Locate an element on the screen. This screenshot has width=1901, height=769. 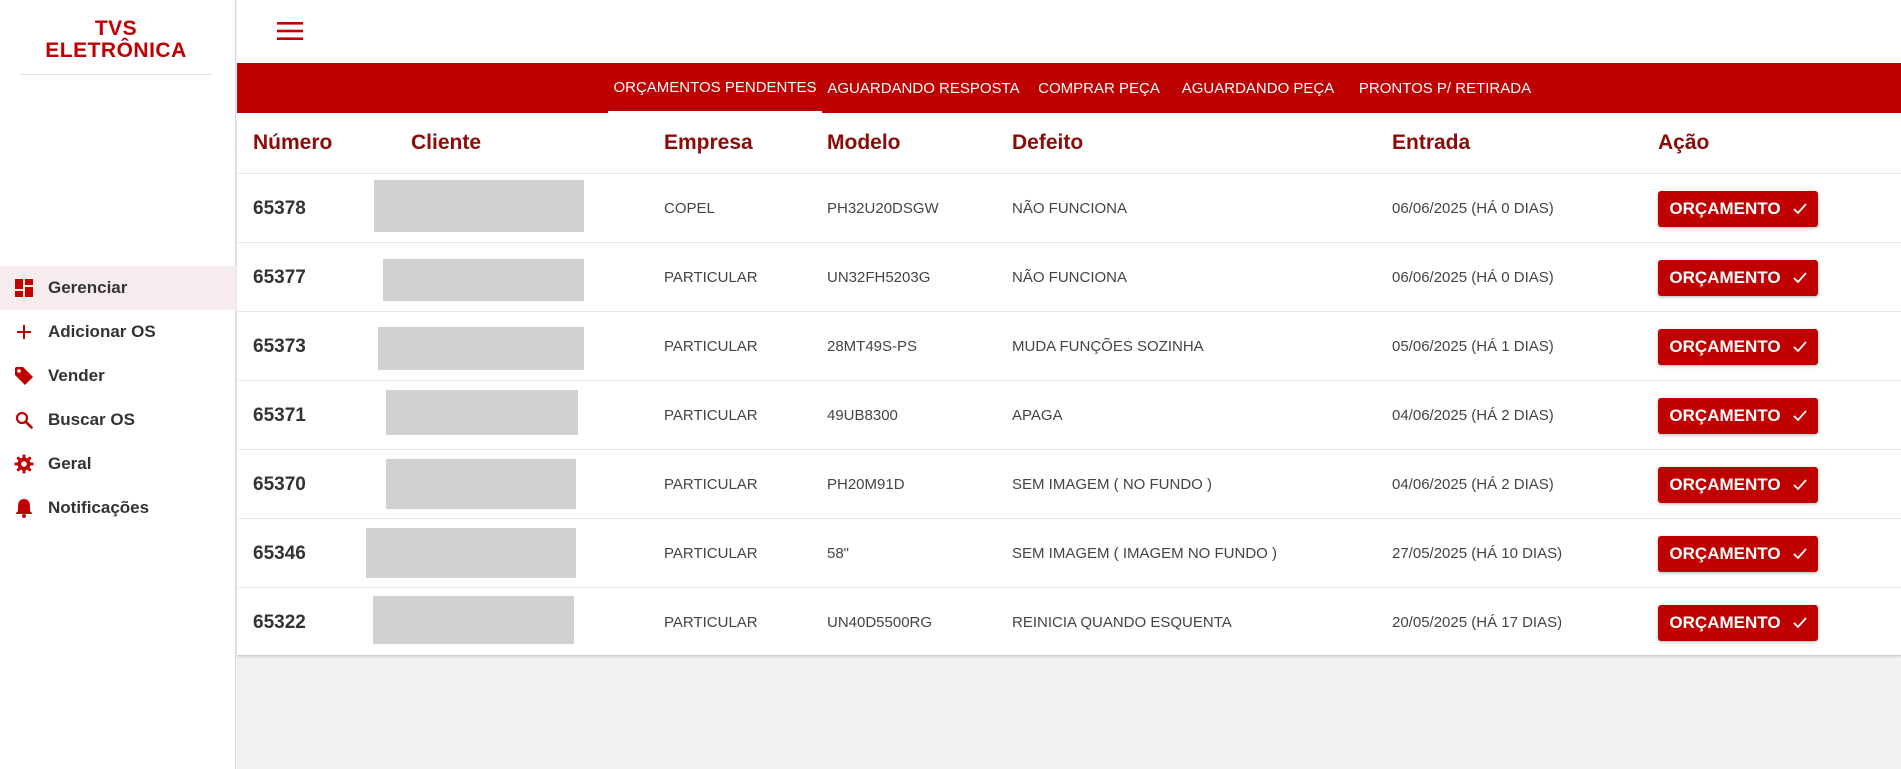
cell-defeito: MUDA FUNÇÕES SOZINHA is located at coordinates (1108, 346).